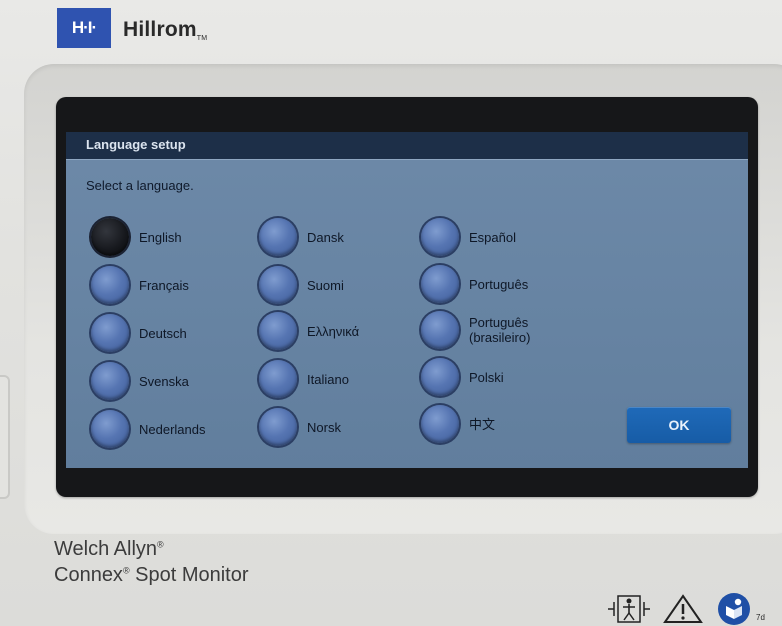 The image size is (782, 626). I want to click on hillrom-logo-mark: H·I·, so click(84, 27).